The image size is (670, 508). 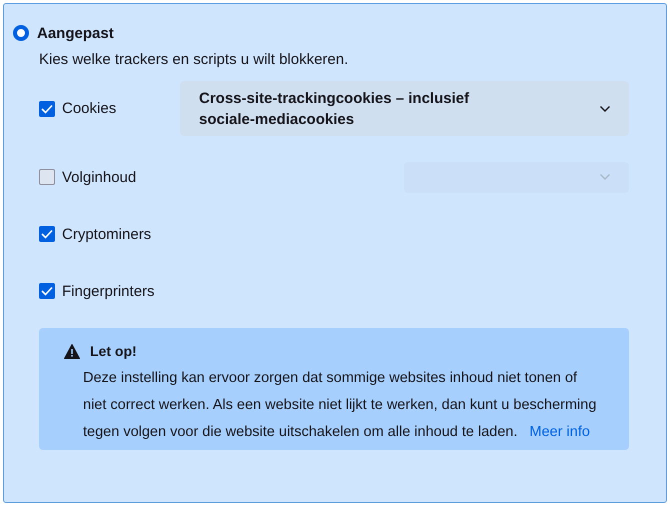 What do you see at coordinates (194, 60) in the screenshot?
I see `description: Kies welke trackers en scripts u wilt blokkeren.` at bounding box center [194, 60].